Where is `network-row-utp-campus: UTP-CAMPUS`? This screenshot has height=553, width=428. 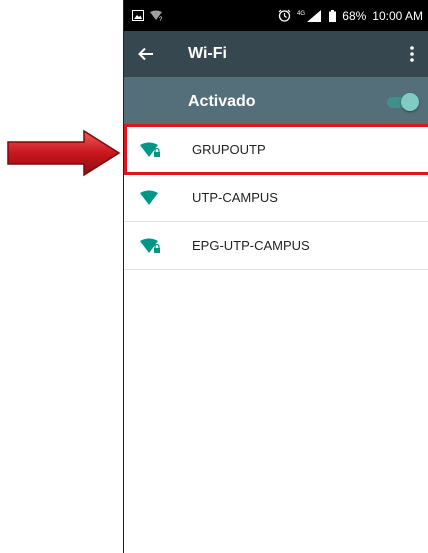
network-row-utp-campus: UTP-CAMPUS is located at coordinates (276, 198).